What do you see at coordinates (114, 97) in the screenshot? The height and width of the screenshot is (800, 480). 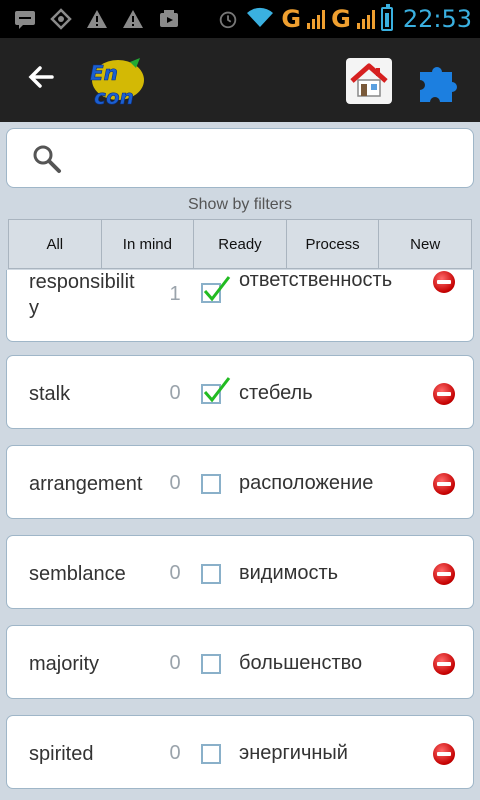 I see `logo-text-con: con` at bounding box center [114, 97].